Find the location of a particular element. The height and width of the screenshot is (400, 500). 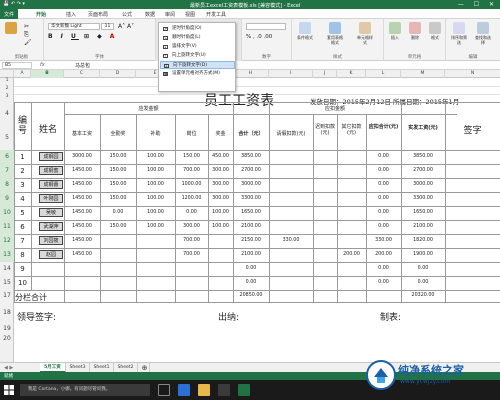

col-header-a: A is located at coordinates (22, 74).